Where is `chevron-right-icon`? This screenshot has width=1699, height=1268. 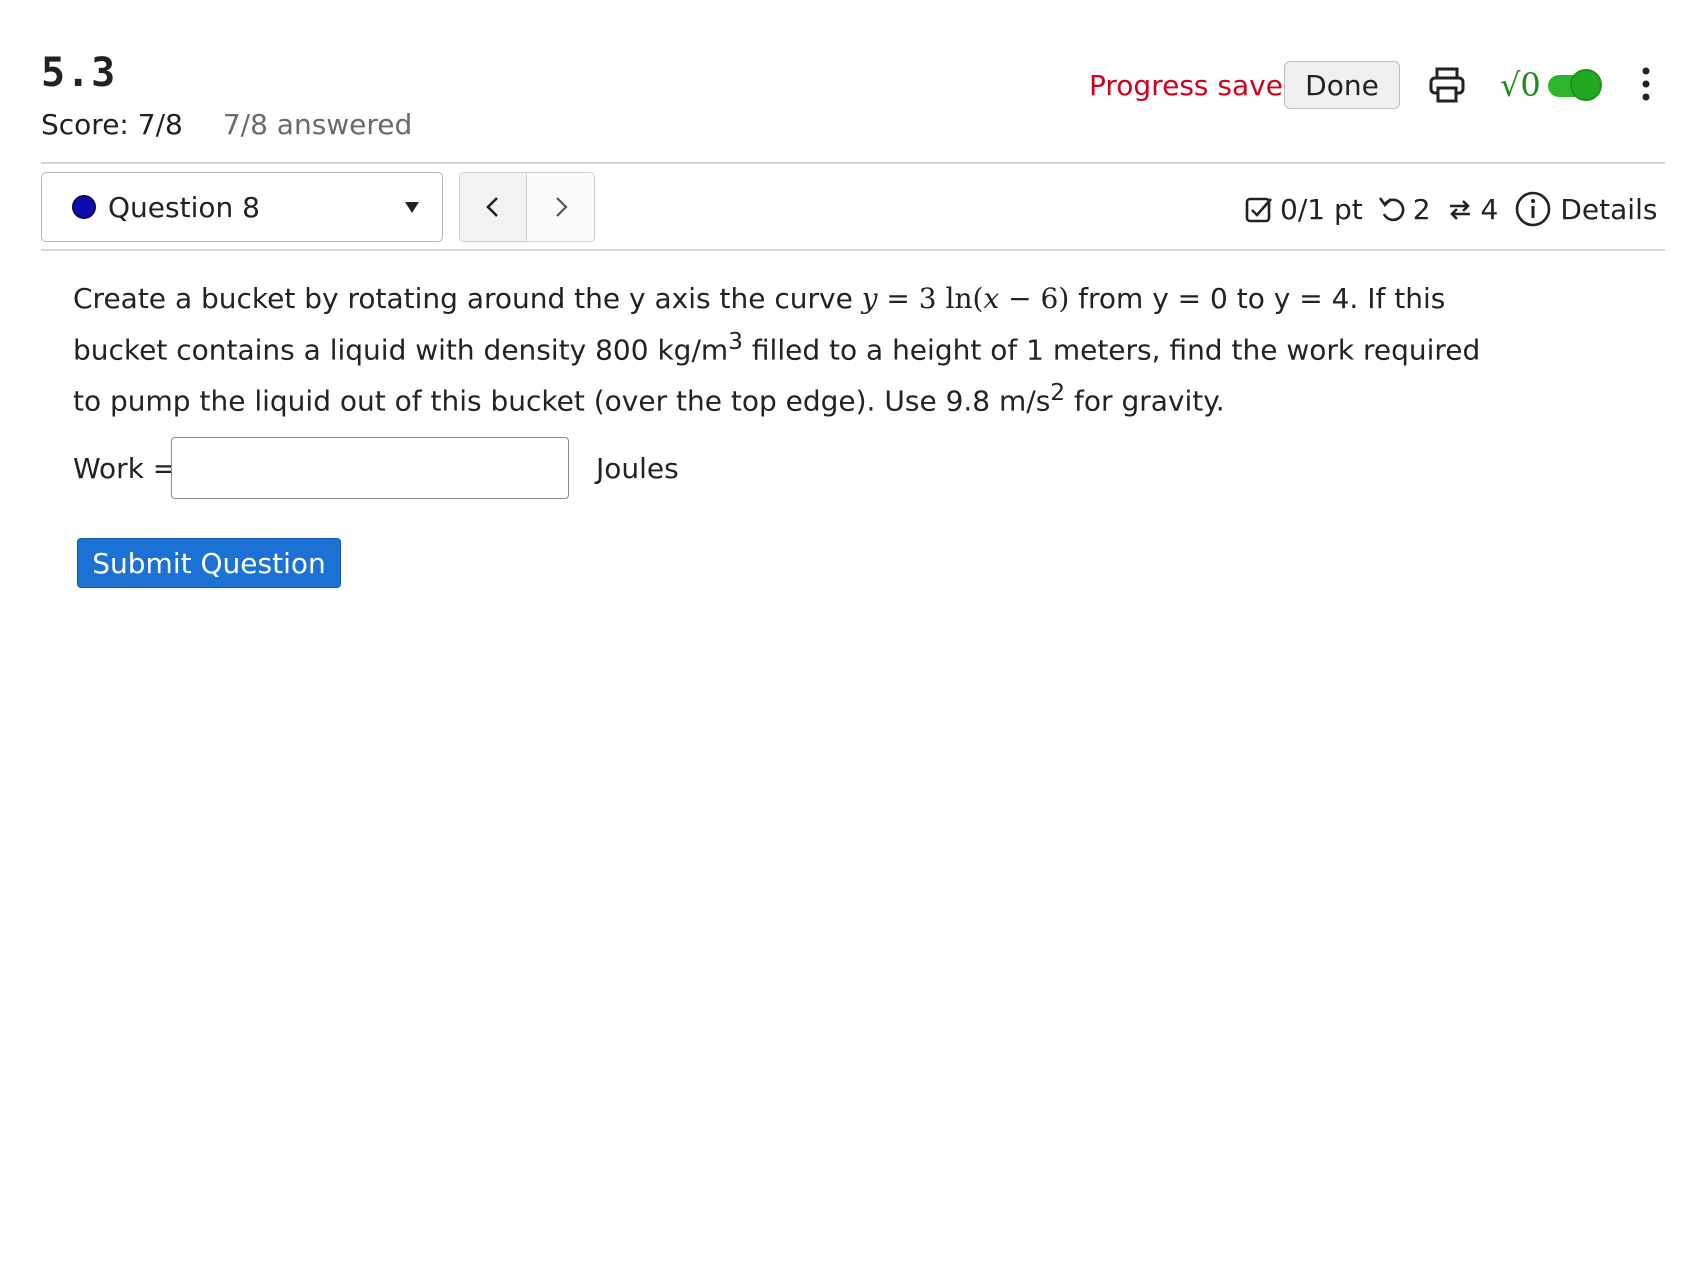
chevron-right-icon is located at coordinates (561, 207).